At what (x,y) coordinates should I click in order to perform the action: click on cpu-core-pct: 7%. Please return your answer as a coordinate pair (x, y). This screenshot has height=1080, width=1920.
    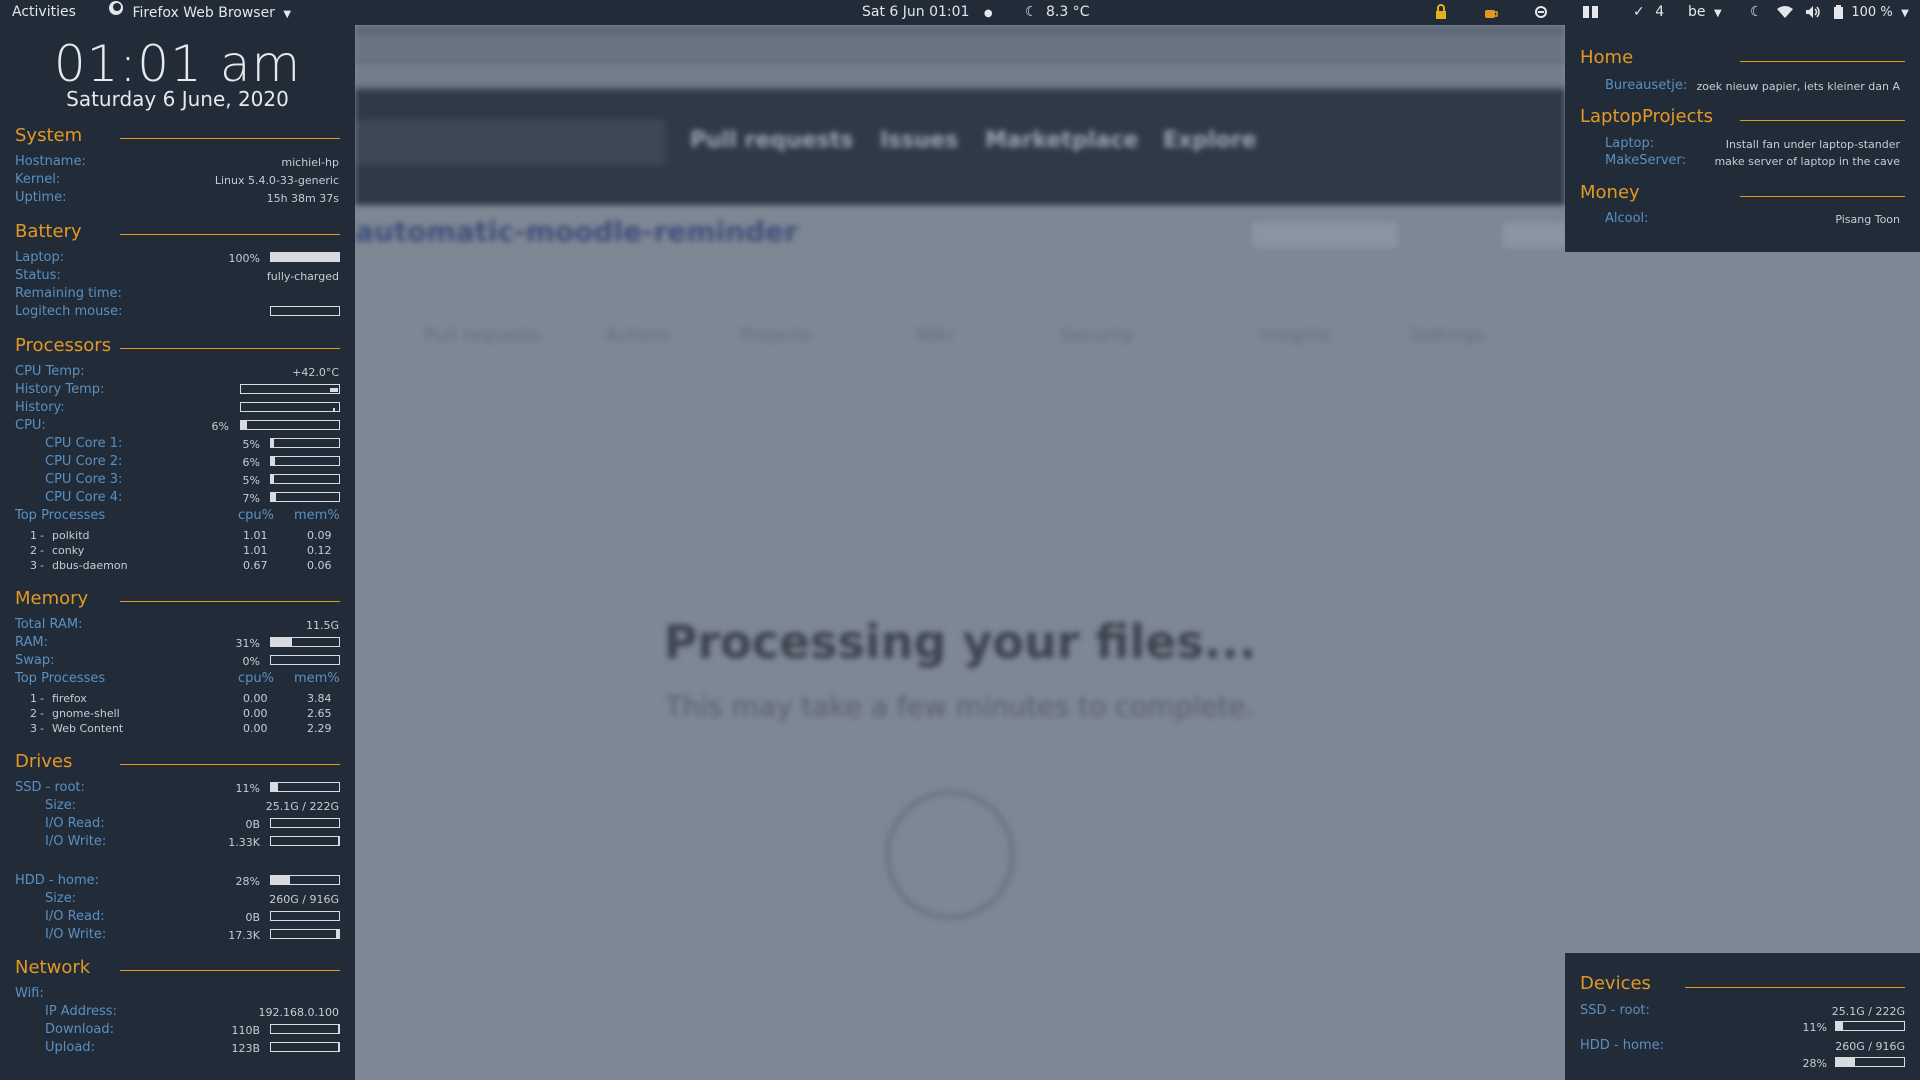
    Looking at the image, I should click on (251, 498).